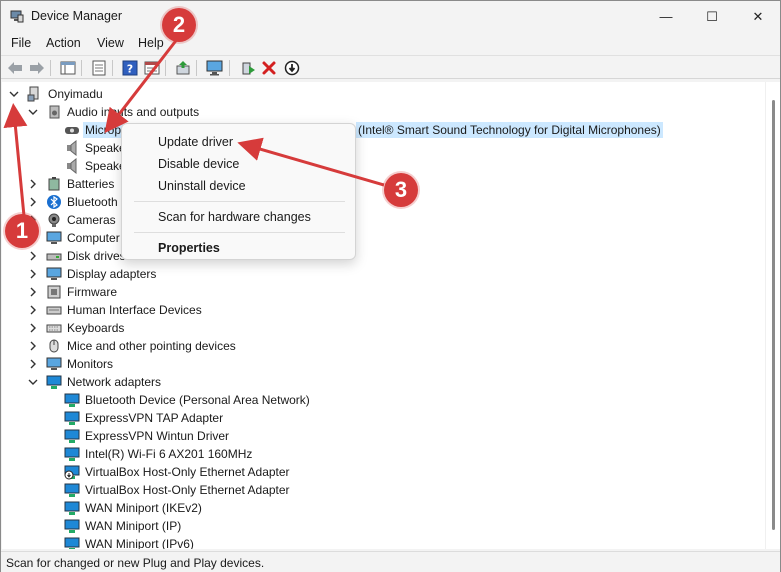 This screenshot has width=781, height=572. What do you see at coordinates (390, 16) in the screenshot?
I see `title-bar: Device Manager — ☐ ✕` at bounding box center [390, 16].